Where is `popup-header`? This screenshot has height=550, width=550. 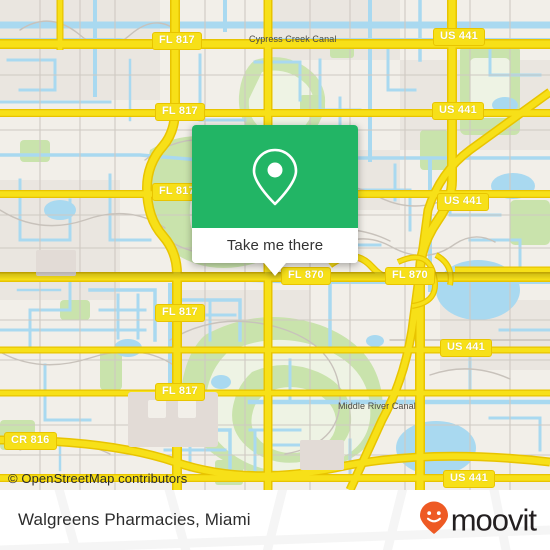 popup-header is located at coordinates (275, 176).